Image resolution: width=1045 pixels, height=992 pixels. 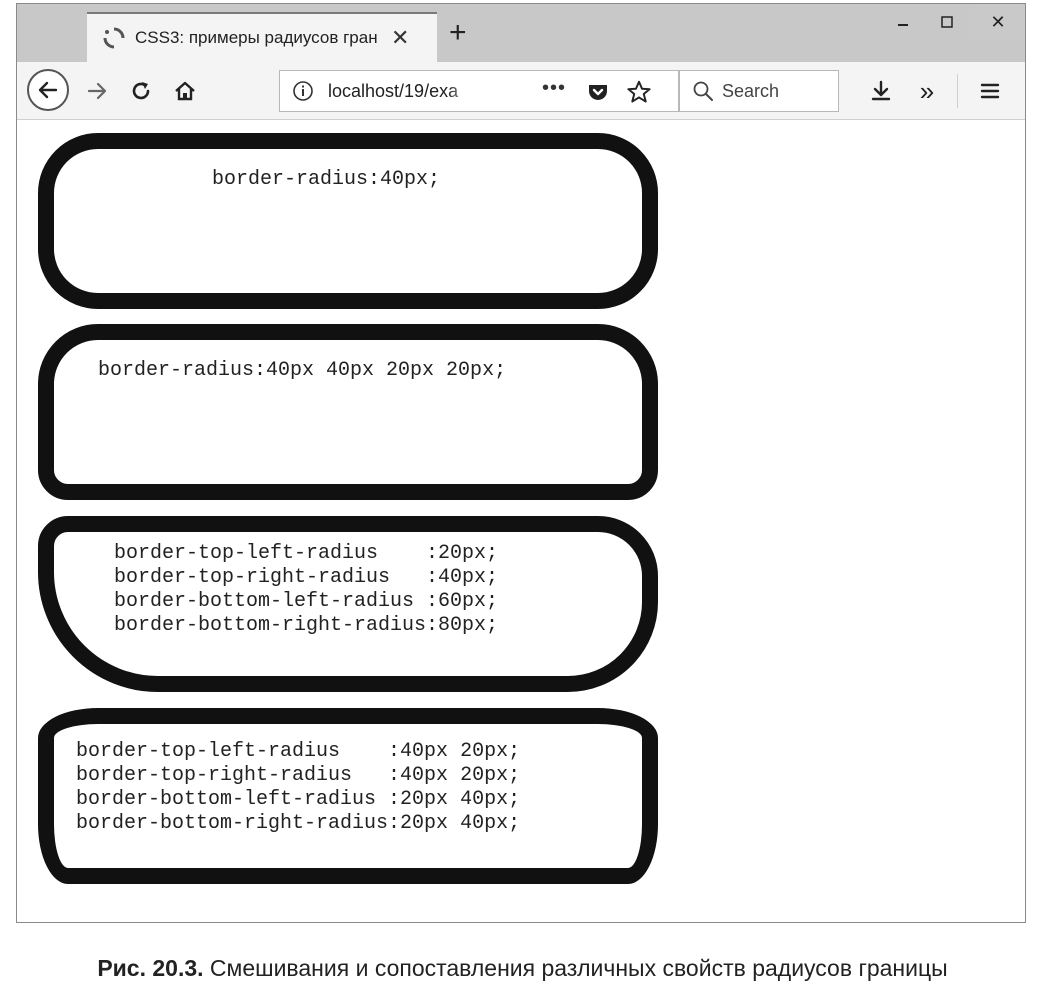 I want to click on hamburger-icon, so click(x=990, y=91).